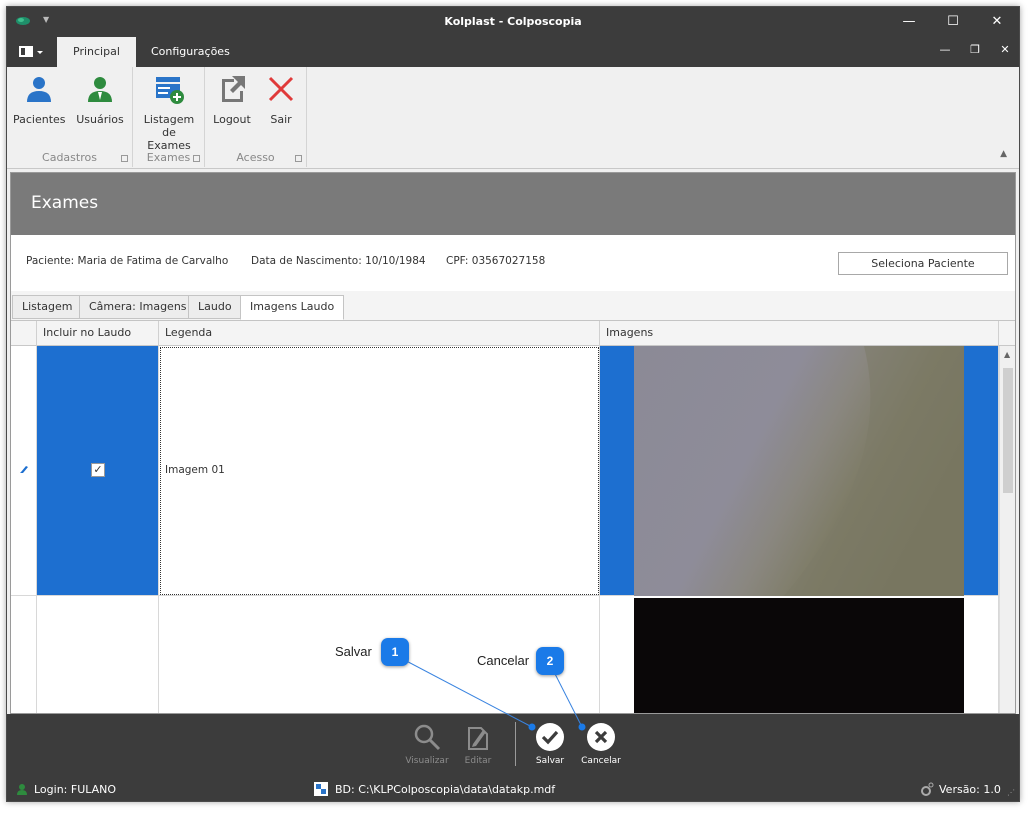 The height and width of the screenshot is (813, 1029). Describe the element at coordinates (100, 119) in the screenshot. I see `usuarios-label: Usuários` at that location.